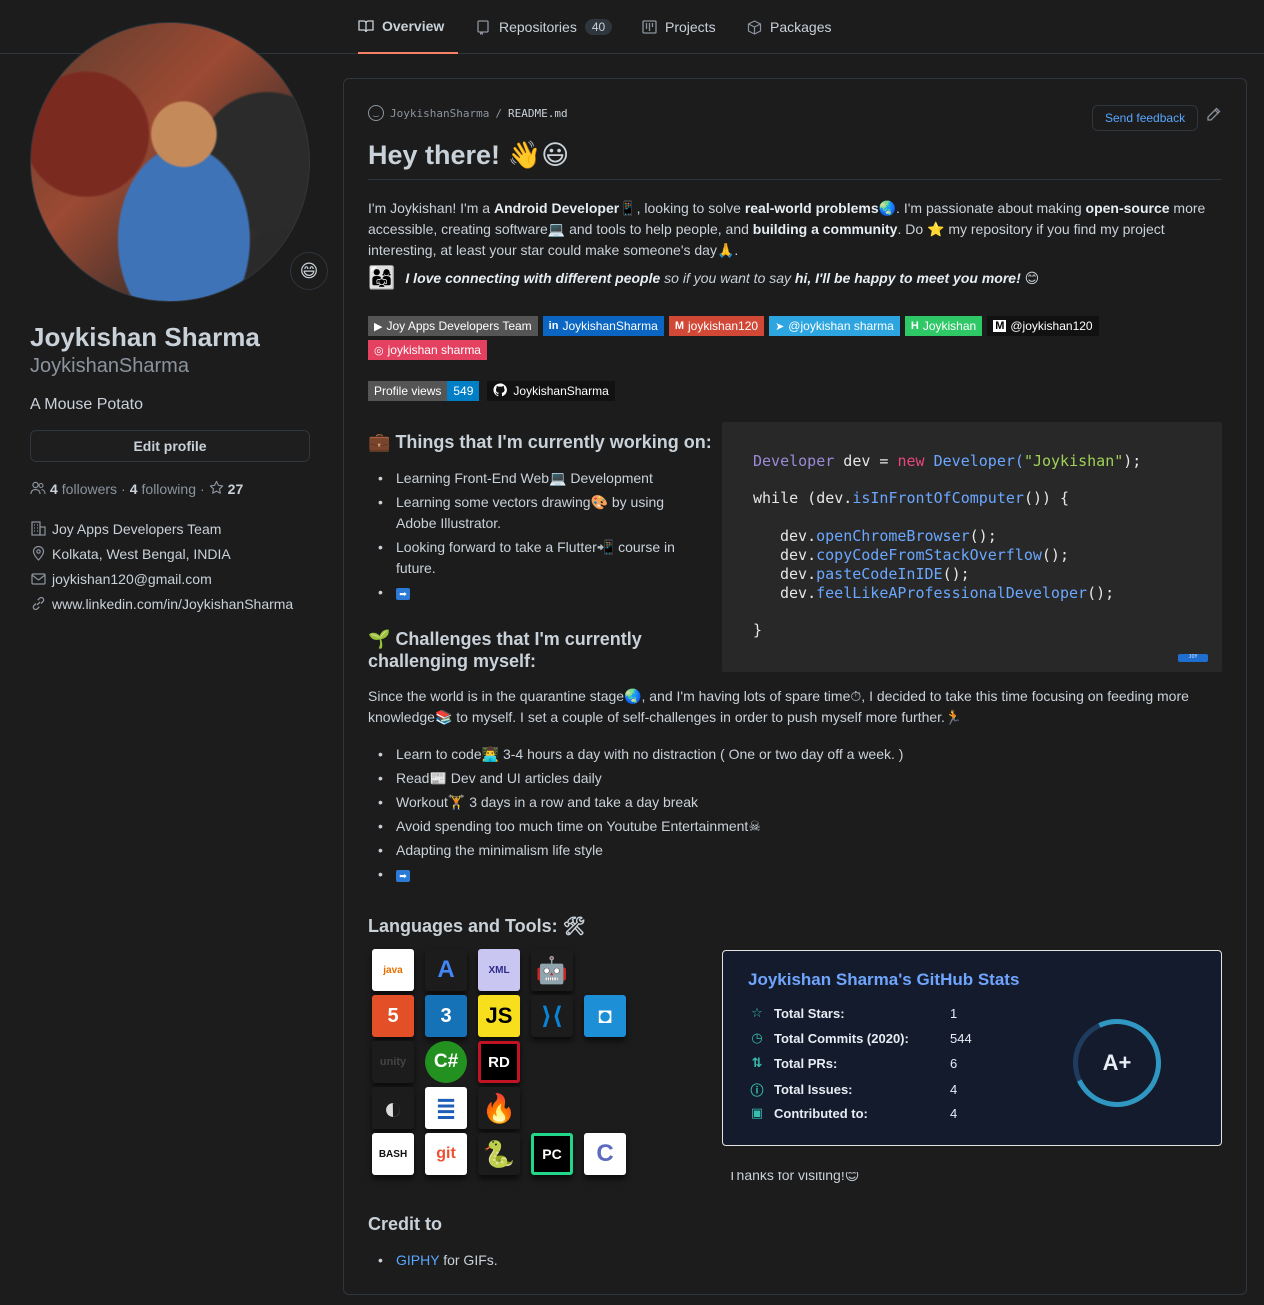  What do you see at coordinates (552, 970) in the screenshot?
I see `android-icon: 🤖` at bounding box center [552, 970].